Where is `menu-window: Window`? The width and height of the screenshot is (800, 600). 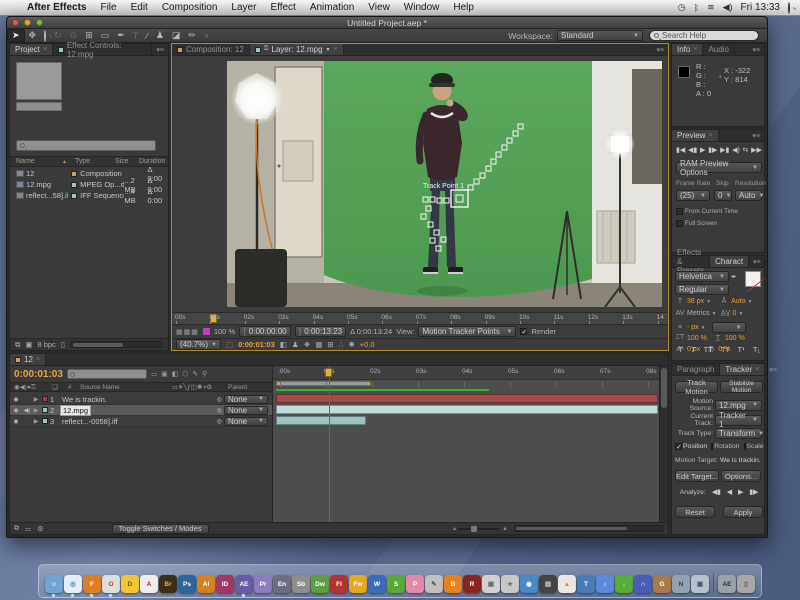 menu-window: Window is located at coordinates (422, 7).